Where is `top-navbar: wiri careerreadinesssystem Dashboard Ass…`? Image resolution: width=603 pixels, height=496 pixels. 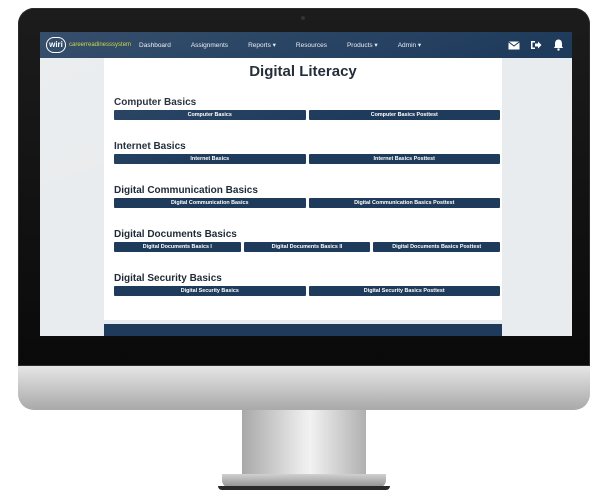
top-navbar: wiri careerreadinesssystem Dashboard Ass… is located at coordinates (306, 45).